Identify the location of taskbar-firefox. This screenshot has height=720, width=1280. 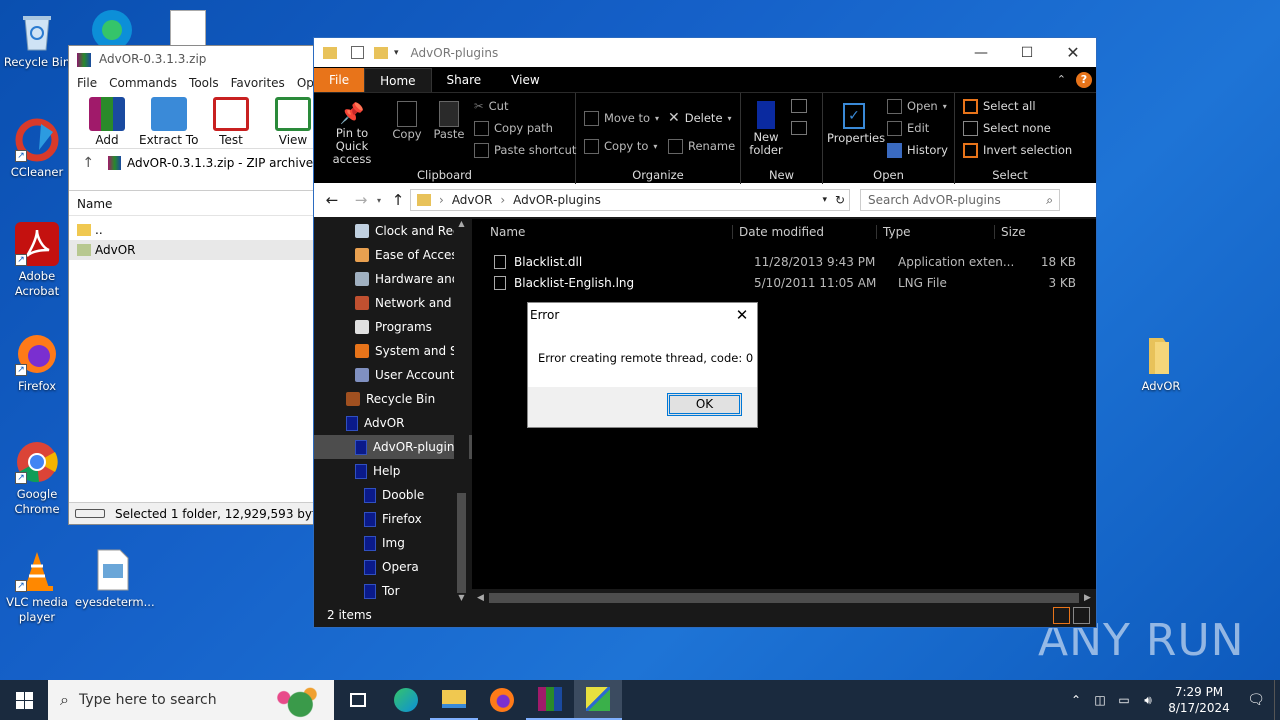
(502, 700).